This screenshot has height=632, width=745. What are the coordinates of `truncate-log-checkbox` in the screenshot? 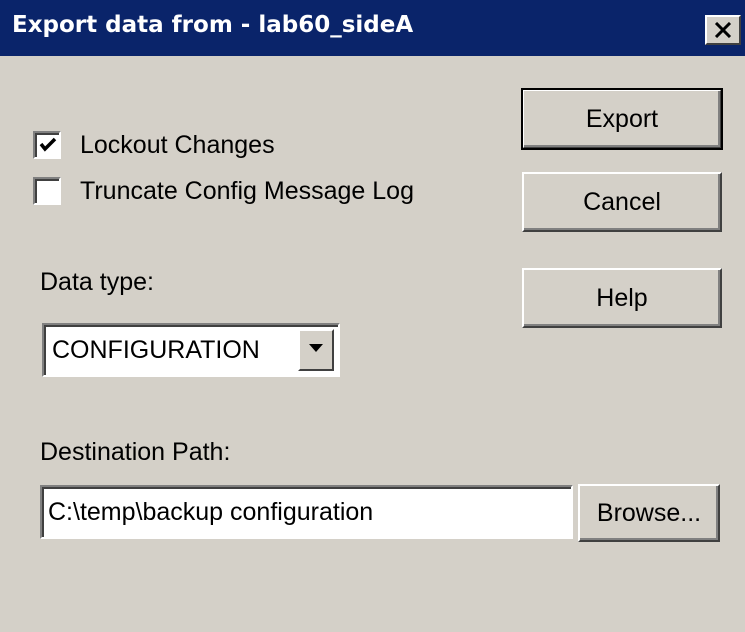 It's located at (47, 191).